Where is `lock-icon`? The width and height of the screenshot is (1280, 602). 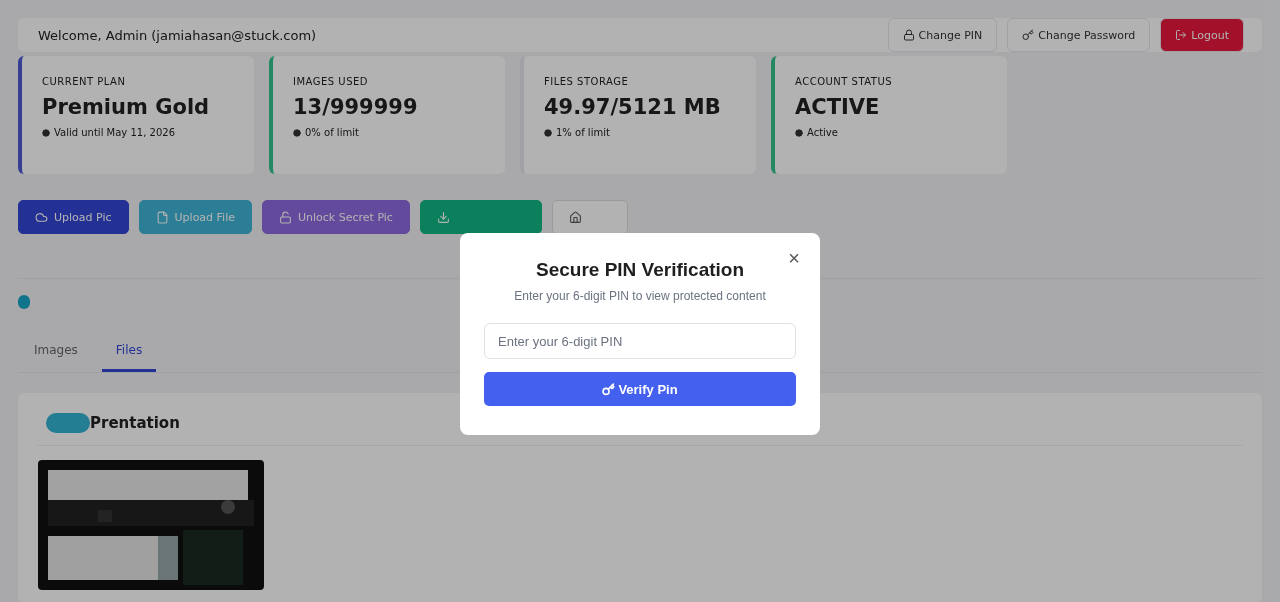 lock-icon is located at coordinates (908, 35).